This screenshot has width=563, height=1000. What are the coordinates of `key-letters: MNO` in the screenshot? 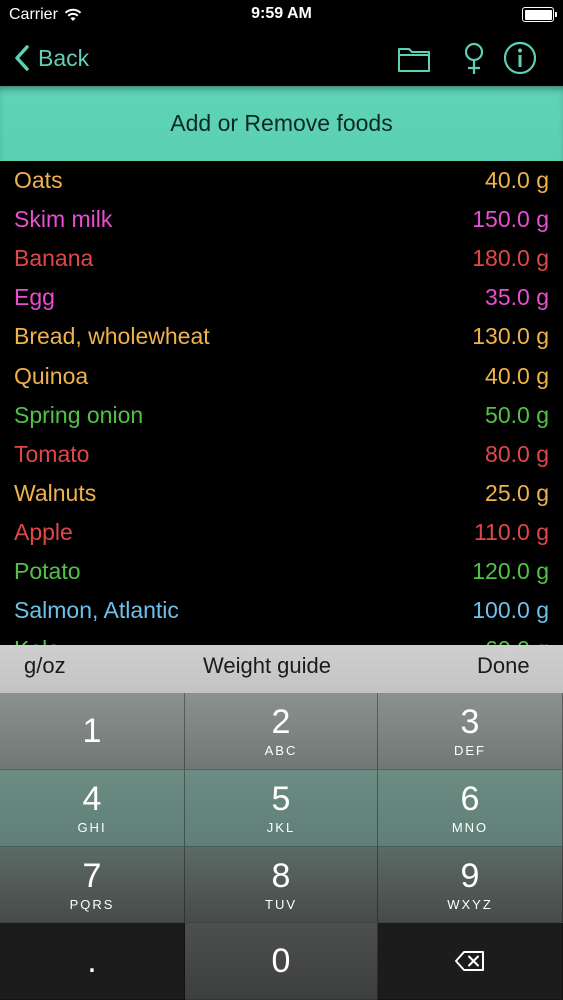 It's located at (470, 827).